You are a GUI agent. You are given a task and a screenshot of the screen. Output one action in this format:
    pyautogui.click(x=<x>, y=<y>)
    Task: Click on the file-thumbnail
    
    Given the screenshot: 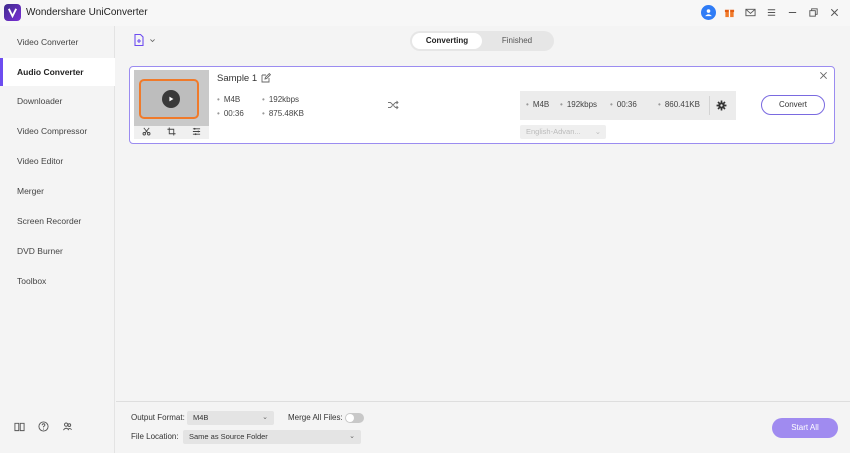 What is the action you would take?
    pyautogui.click(x=171, y=98)
    